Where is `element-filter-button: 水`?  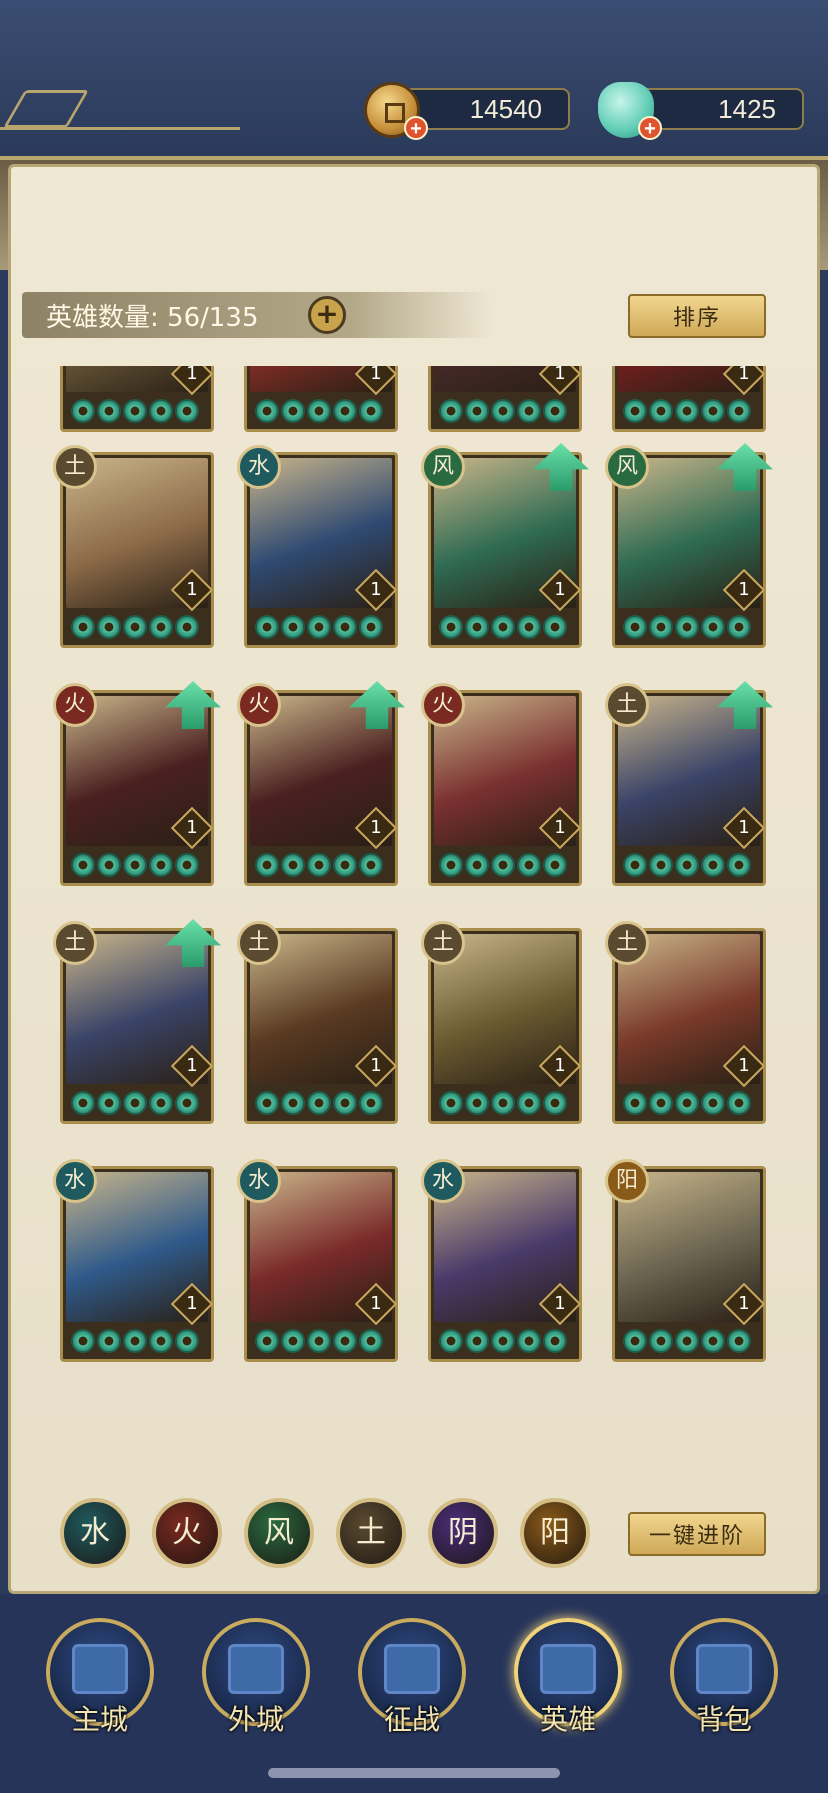 element-filter-button: 水 is located at coordinates (95, 1533).